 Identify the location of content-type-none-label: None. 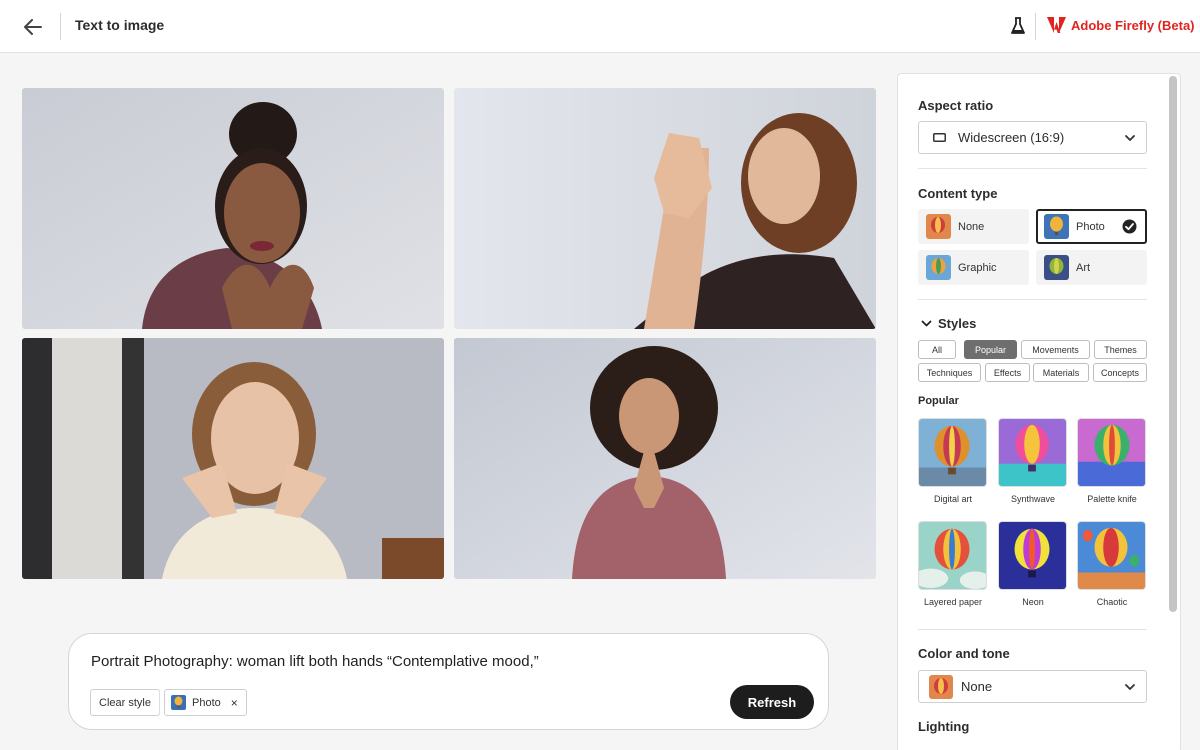
(971, 226).